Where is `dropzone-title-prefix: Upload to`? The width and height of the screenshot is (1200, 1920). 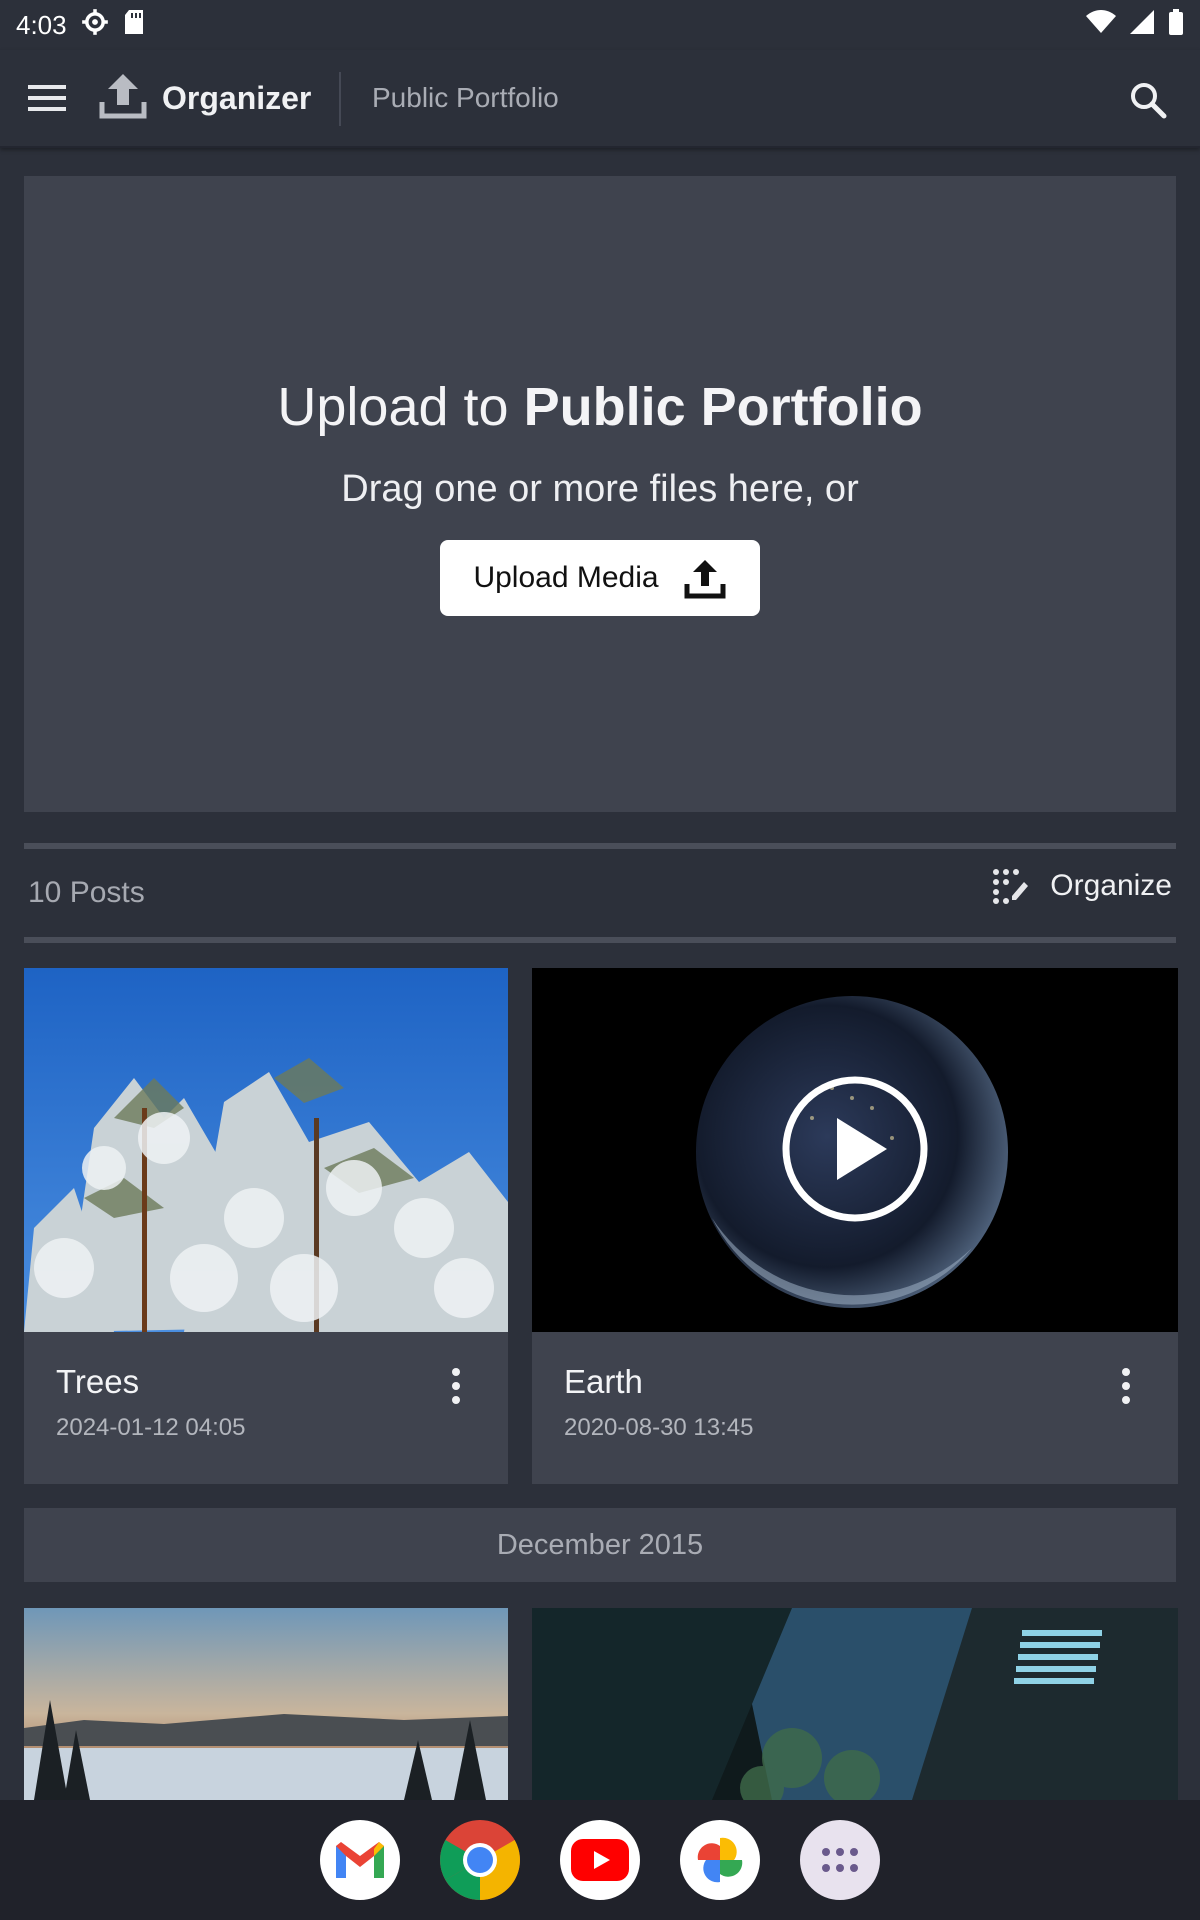
dropzone-title-prefix: Upload to is located at coordinates (393, 407).